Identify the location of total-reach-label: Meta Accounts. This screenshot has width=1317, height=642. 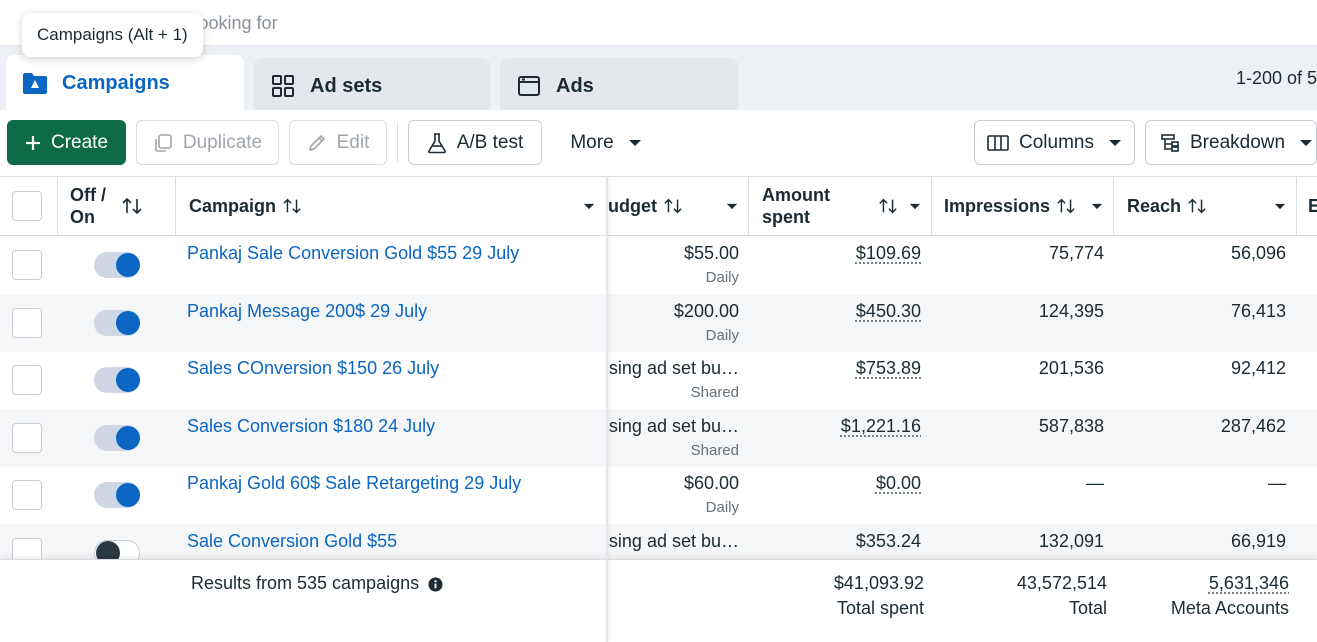
(1229, 608).